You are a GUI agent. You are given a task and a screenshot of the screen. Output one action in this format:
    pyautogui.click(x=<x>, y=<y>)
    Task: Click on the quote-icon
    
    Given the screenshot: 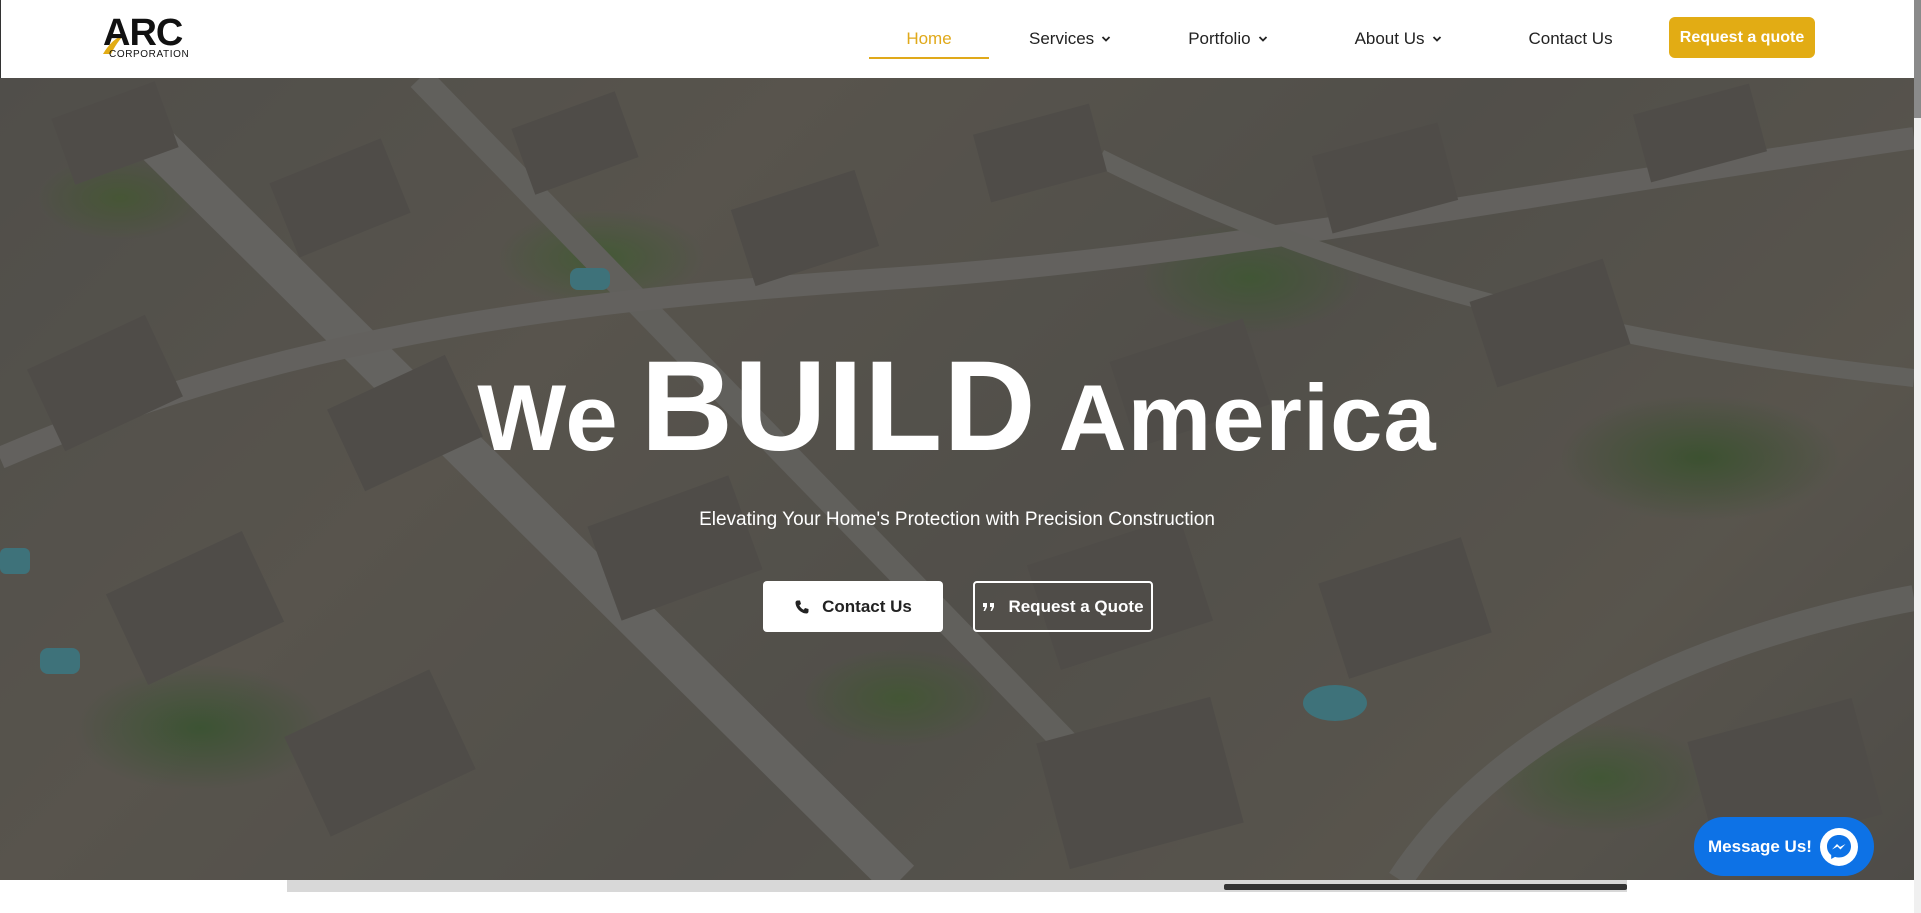 What is the action you would take?
    pyautogui.click(x=989, y=606)
    